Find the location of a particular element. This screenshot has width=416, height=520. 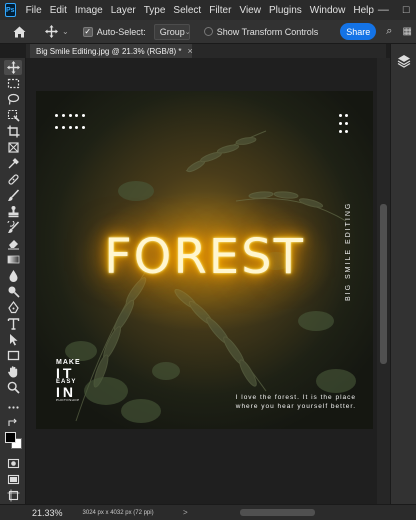

type-tool-icon is located at coordinates (13, 323).